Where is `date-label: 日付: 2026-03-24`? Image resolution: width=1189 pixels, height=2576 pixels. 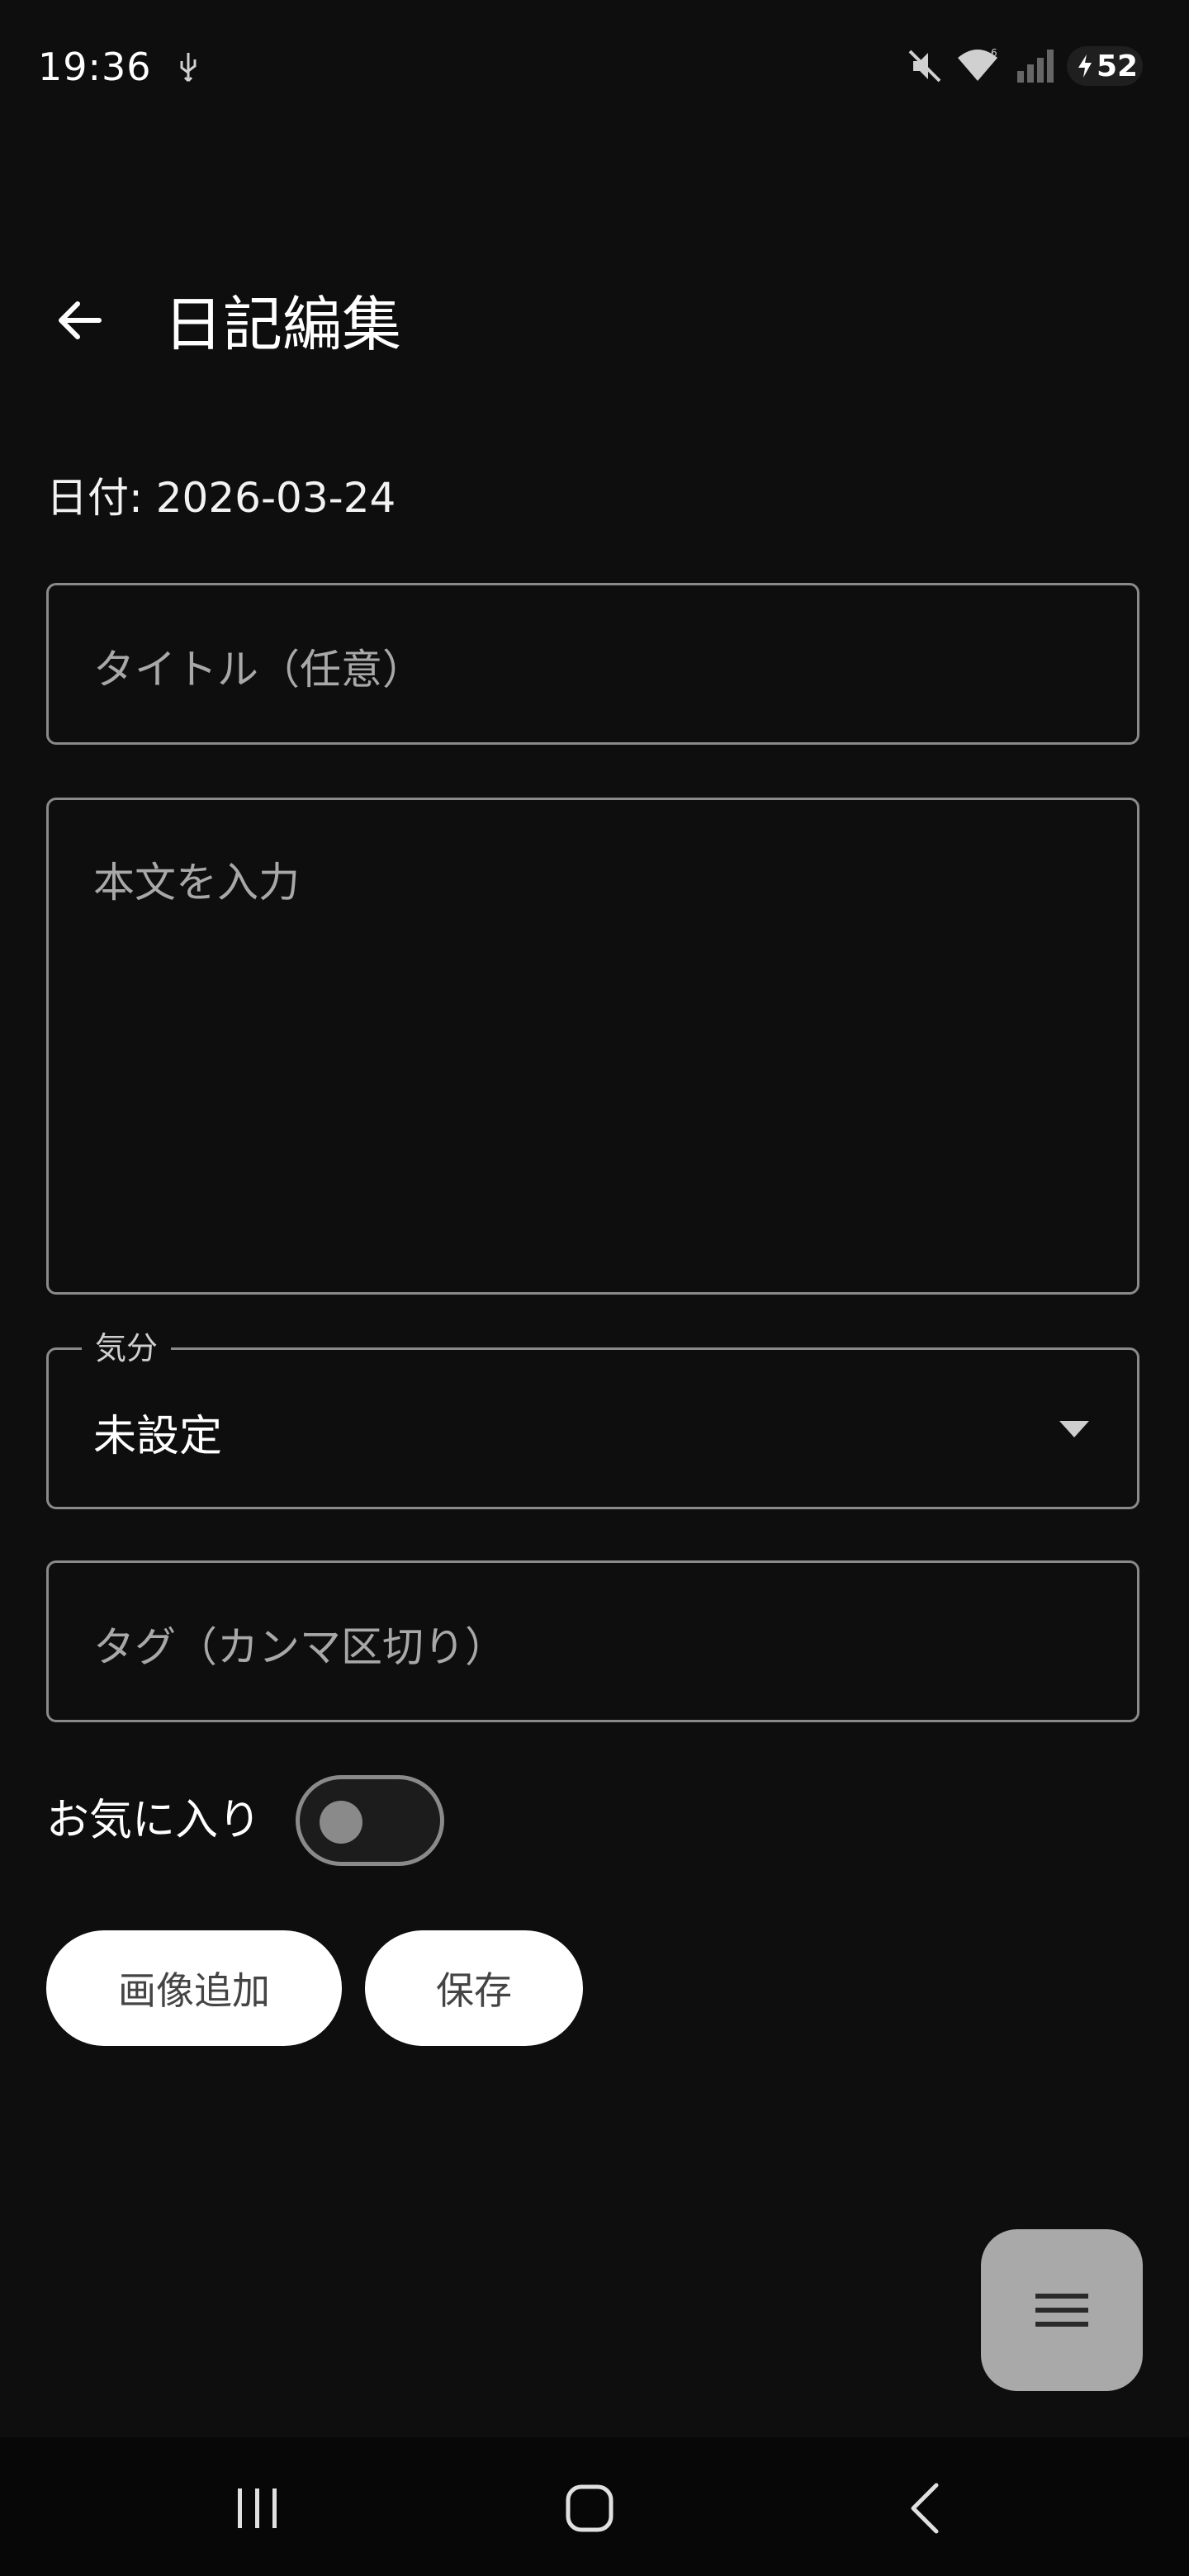 date-label: 日付: 2026-03-24 is located at coordinates (221, 498).